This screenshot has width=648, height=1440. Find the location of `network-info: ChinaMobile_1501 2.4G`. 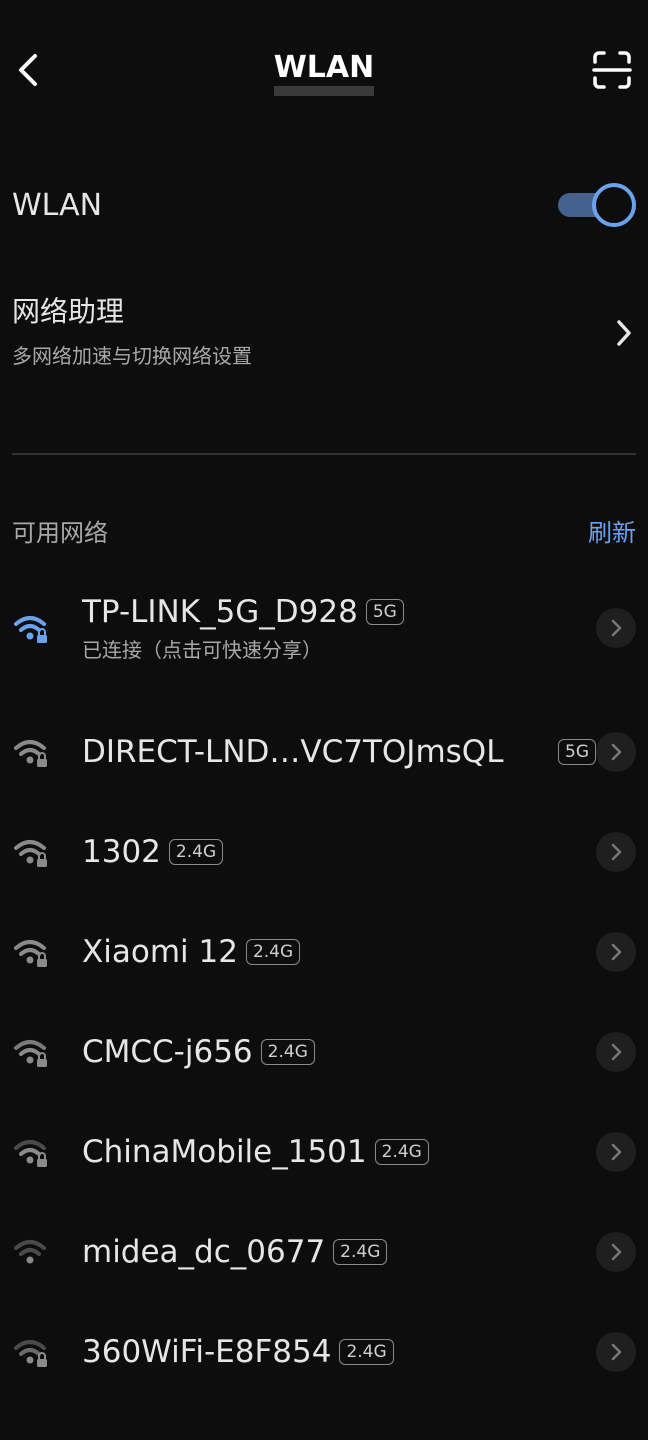

network-info: ChinaMobile_1501 2.4G is located at coordinates (334, 1152).